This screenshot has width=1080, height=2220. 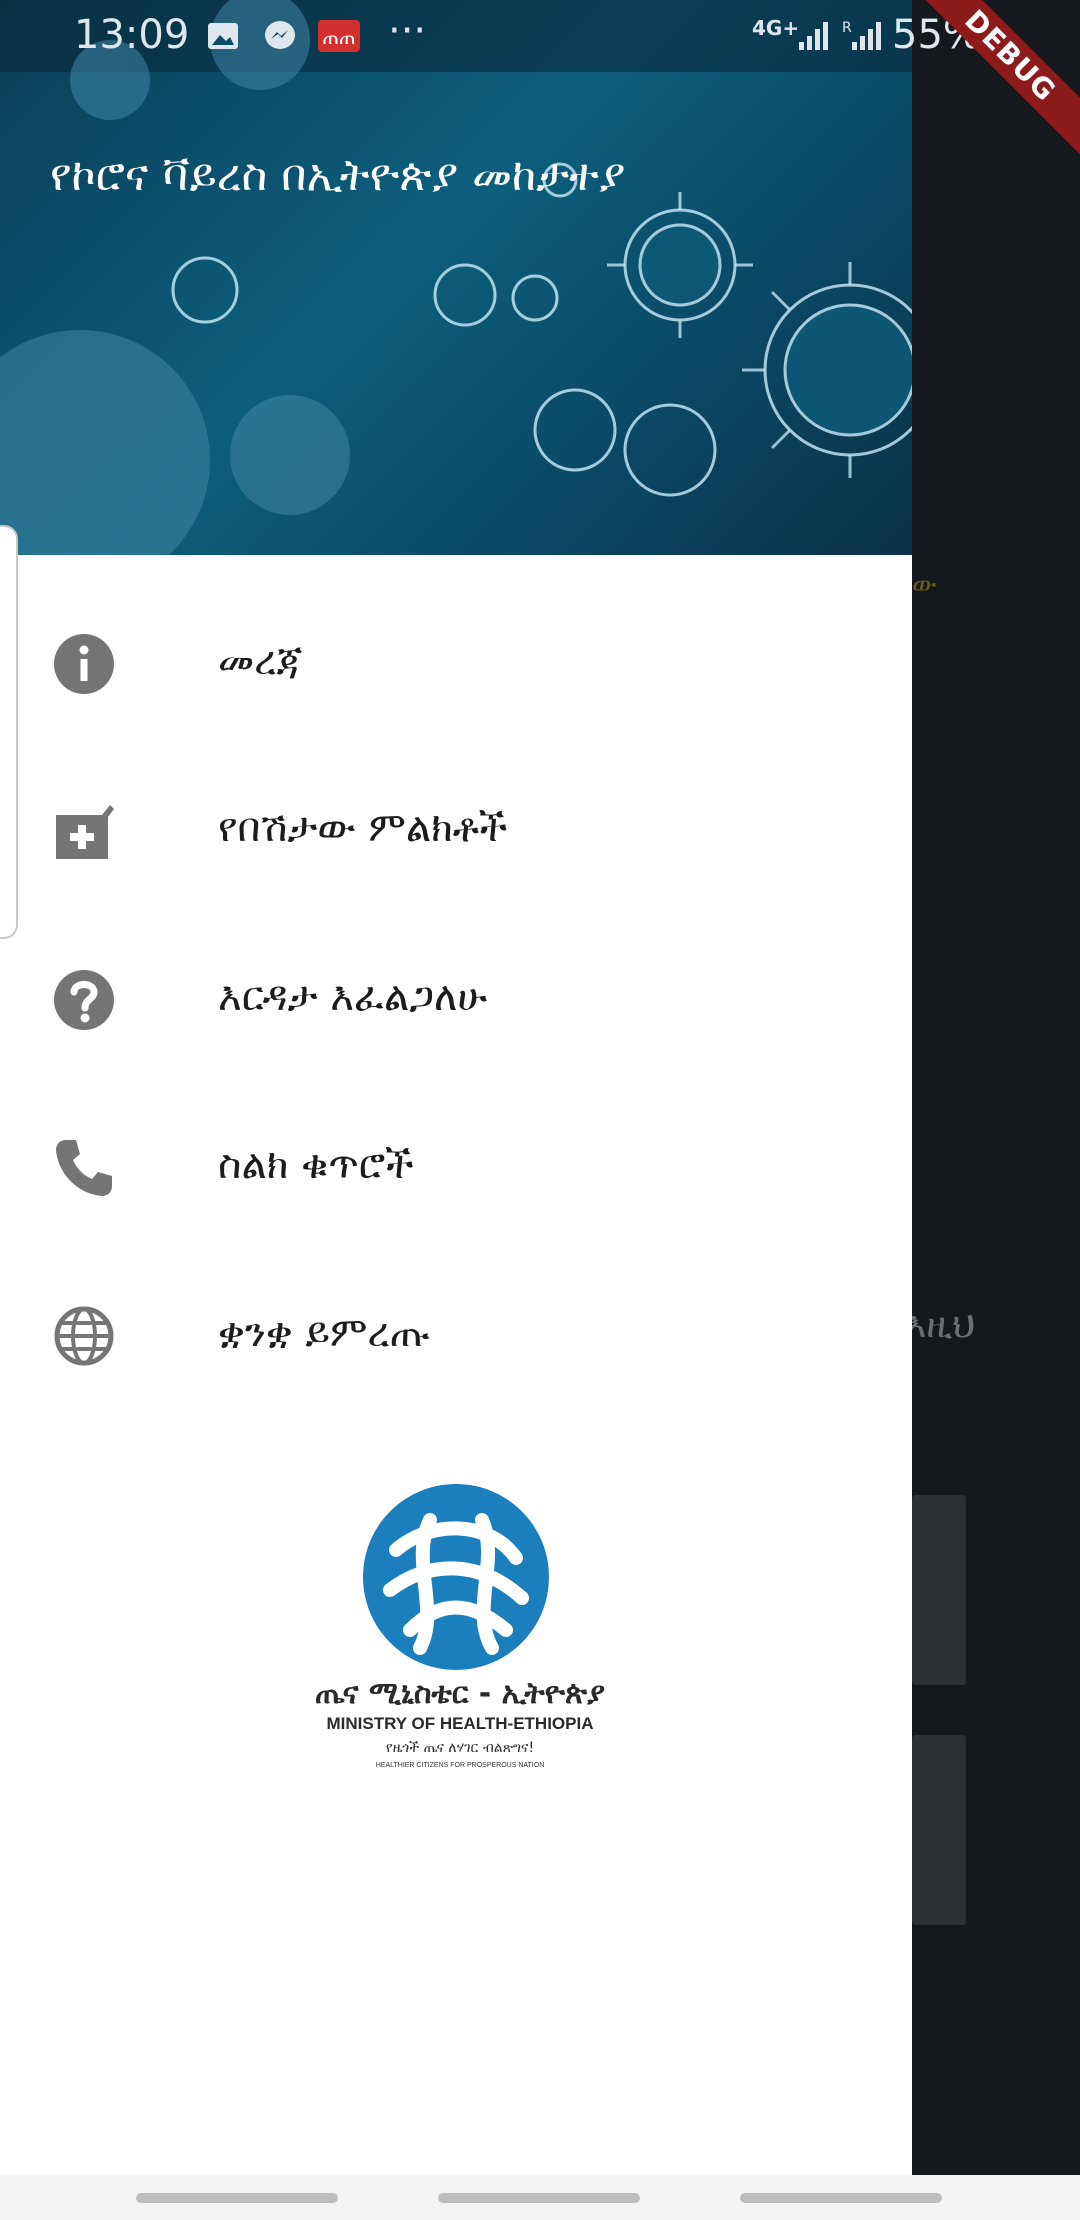 What do you see at coordinates (363, 828) in the screenshot?
I see `menu-item-label: የበሽታው ምልክቶች` at bounding box center [363, 828].